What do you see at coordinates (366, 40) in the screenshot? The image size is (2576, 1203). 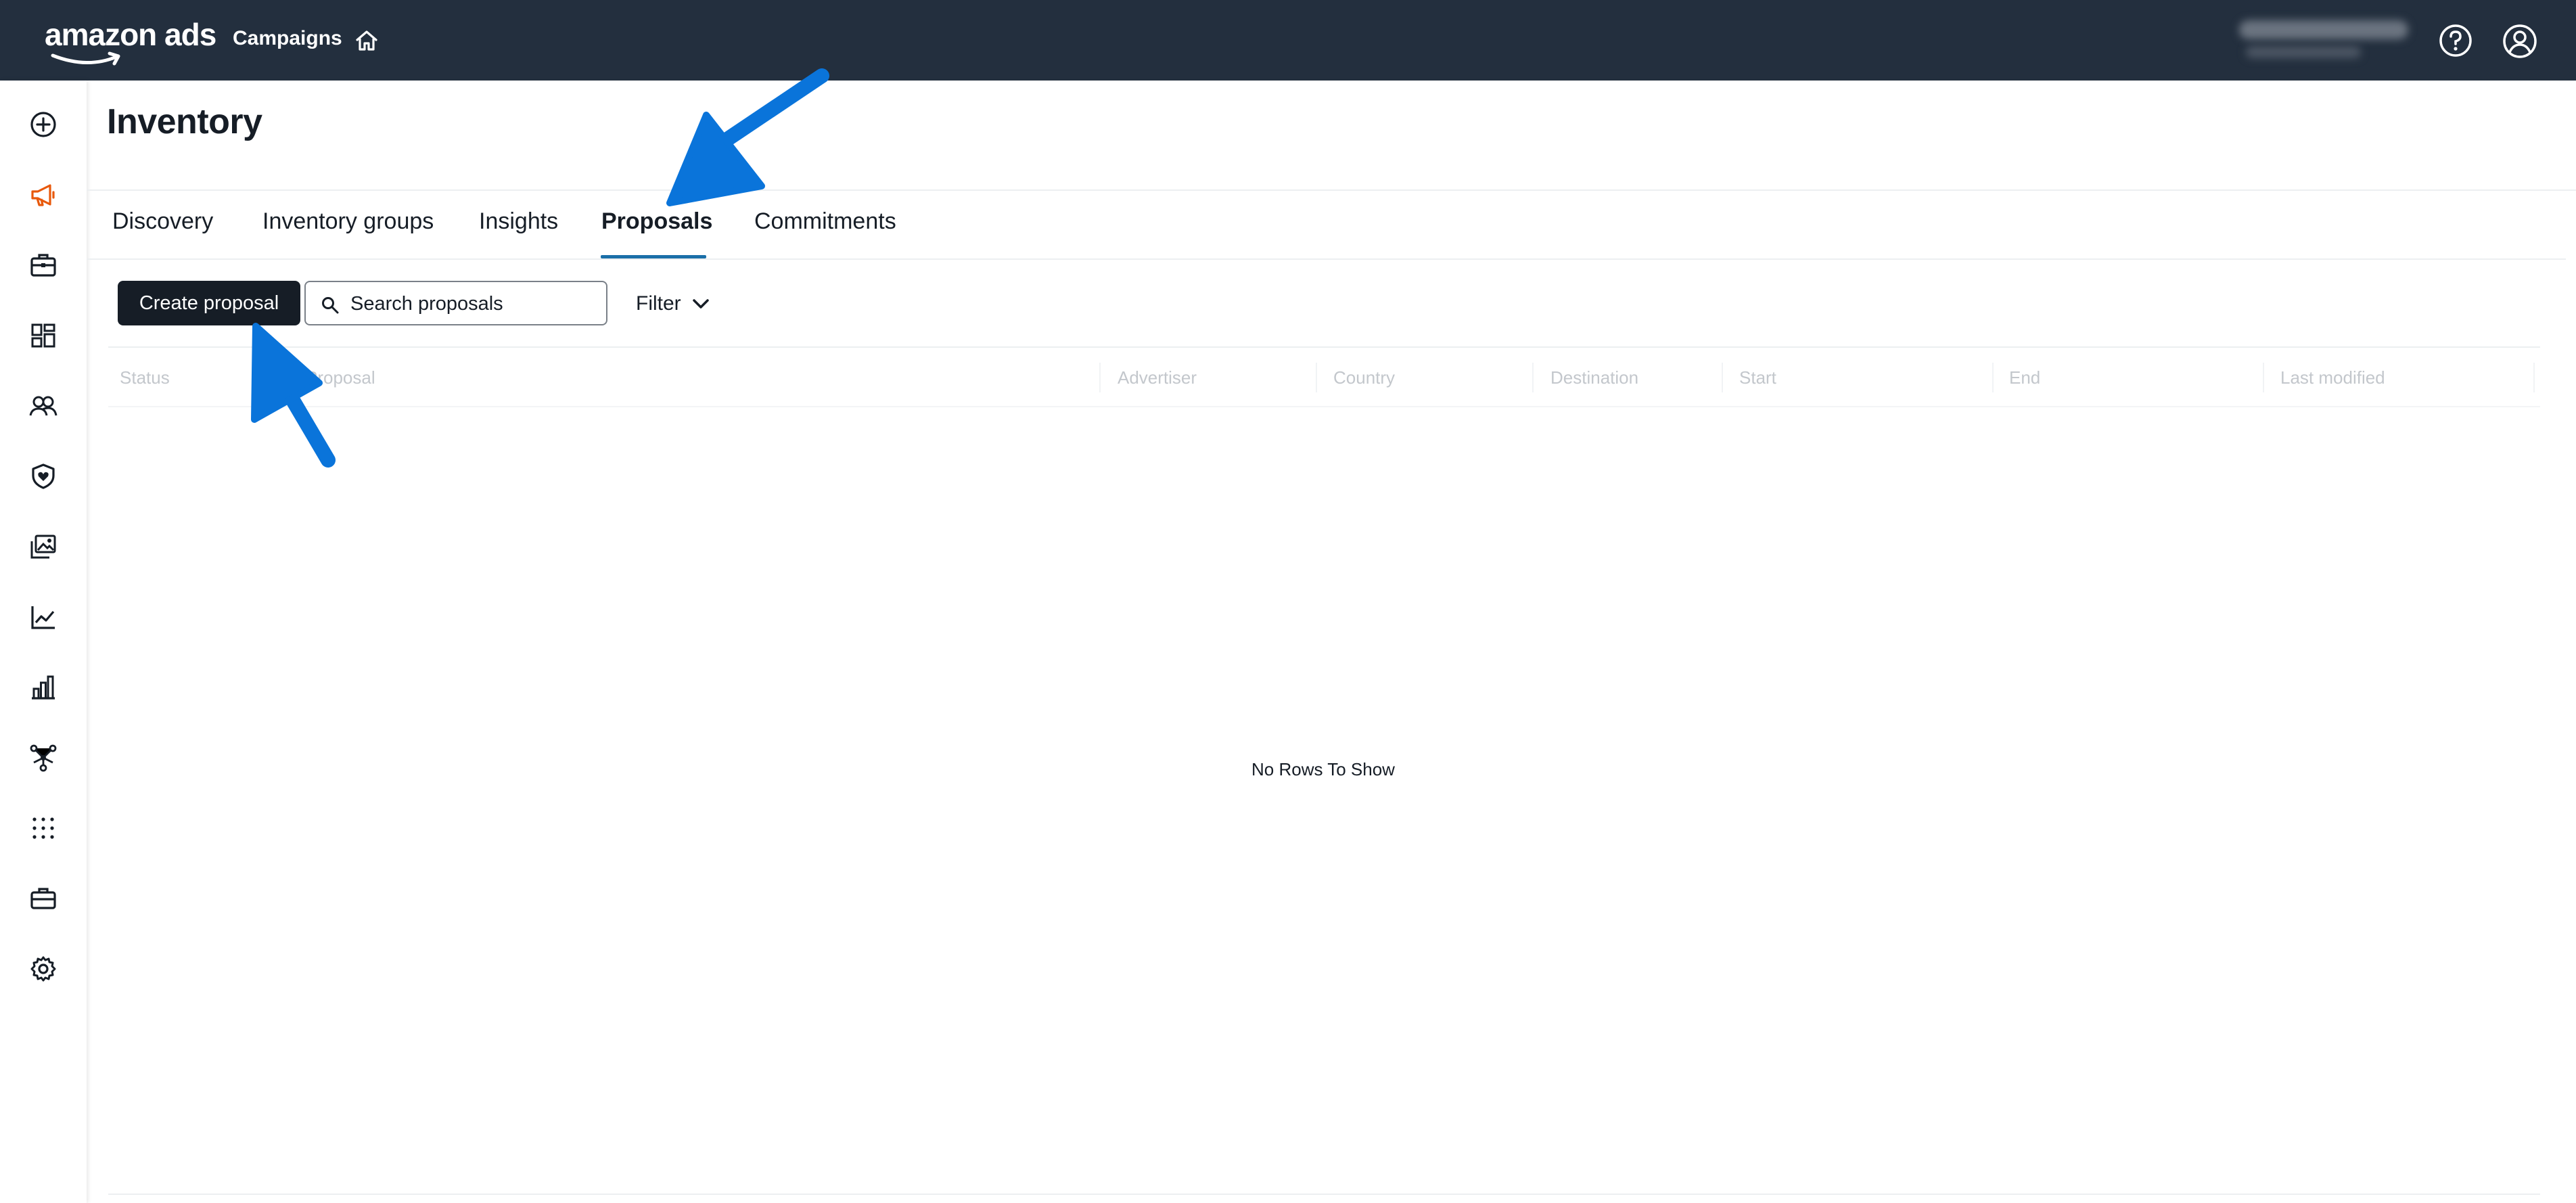 I see `home-icon` at bounding box center [366, 40].